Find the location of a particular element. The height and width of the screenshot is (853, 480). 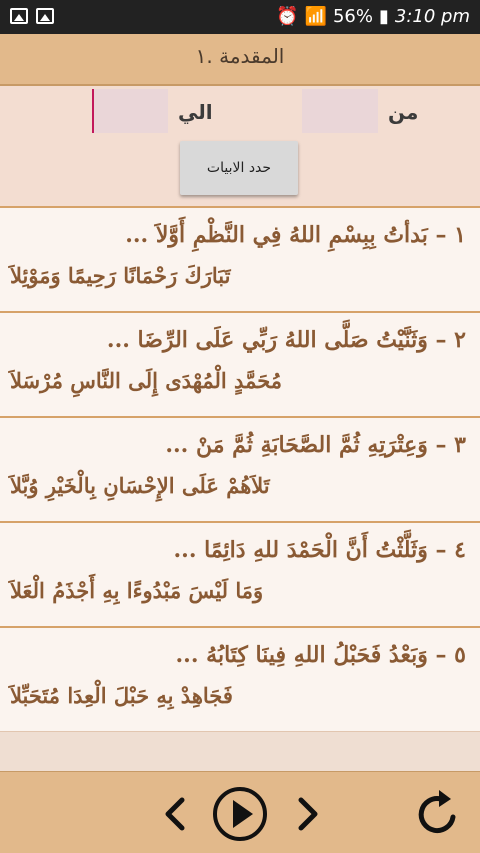

play-button is located at coordinates (240, 814).